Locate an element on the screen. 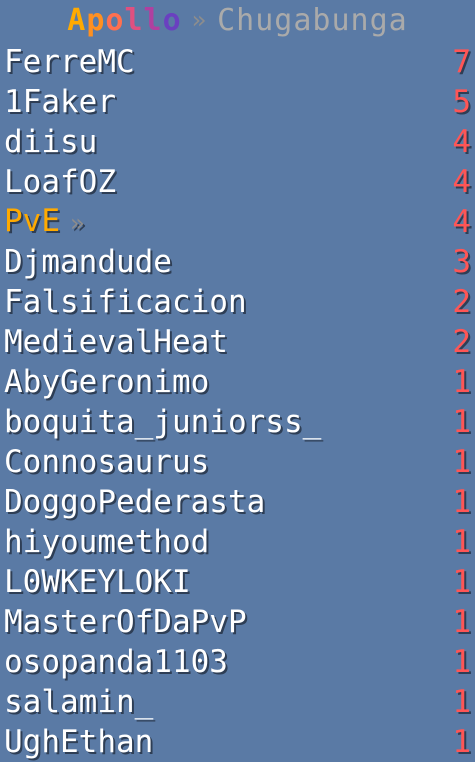  scoreboard-row: hiyoumethod 1 is located at coordinates (237, 542).